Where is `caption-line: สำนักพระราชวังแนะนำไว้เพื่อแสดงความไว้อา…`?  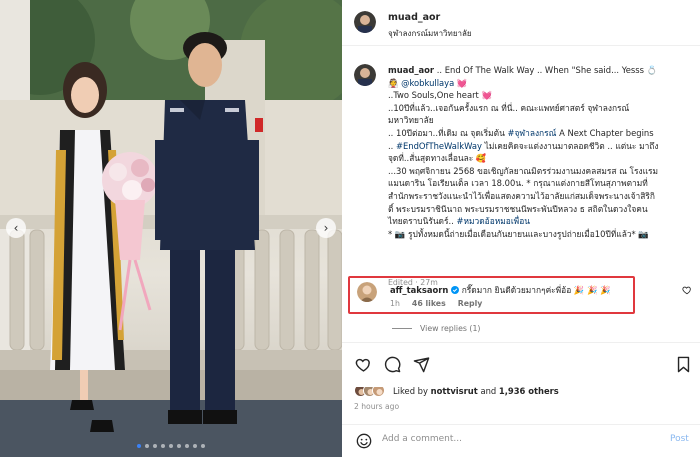 caption-line: สำนักพระราชวังแนะนำไว้เพื่อแสดงความไว้อา… is located at coordinates (521, 195).